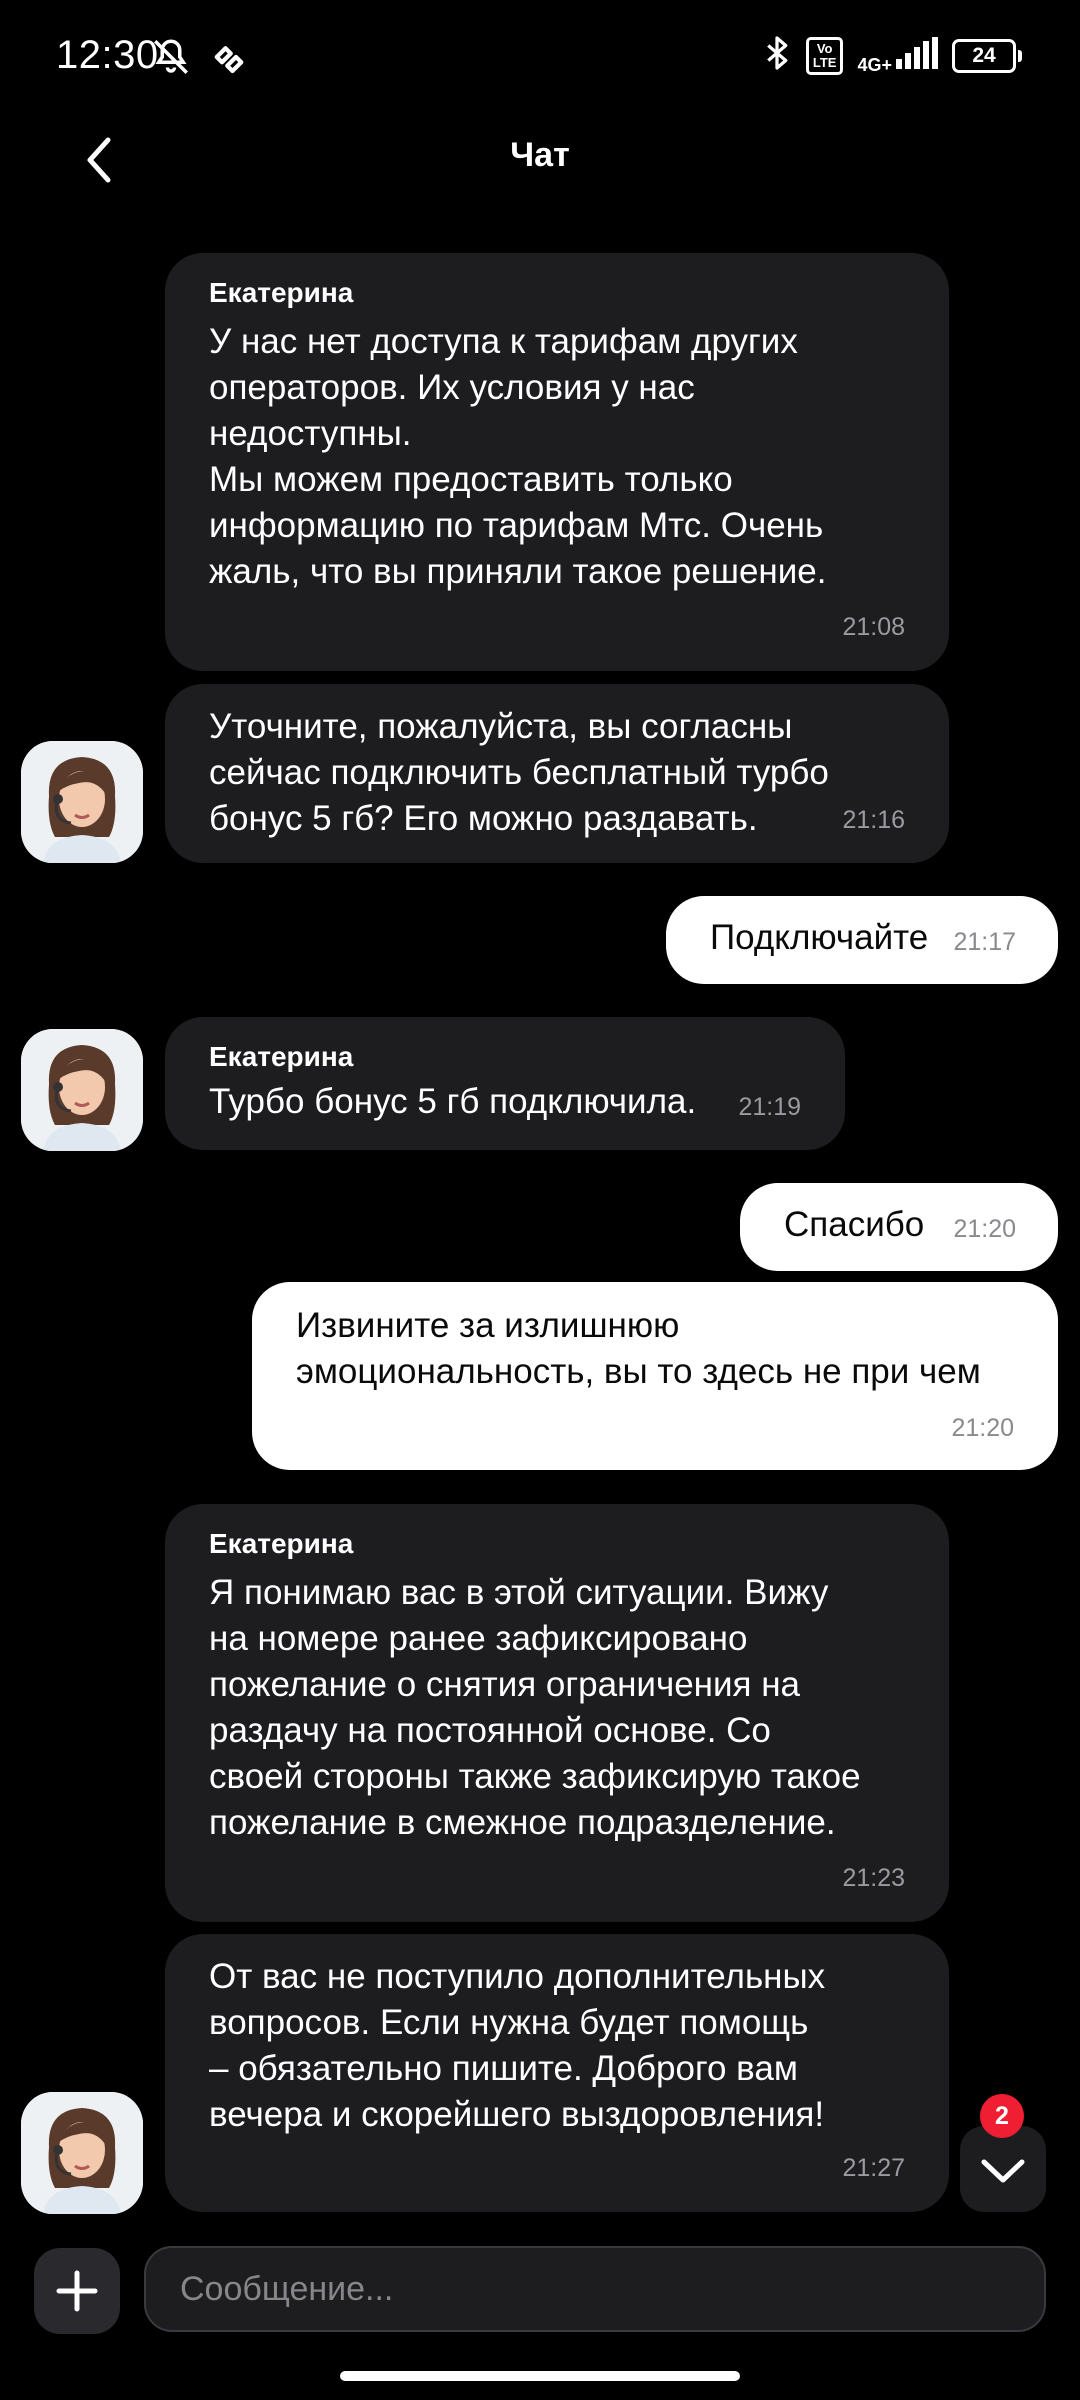 The width and height of the screenshot is (1080, 2400). I want to click on network-type-label: 4G+, so click(874, 65).